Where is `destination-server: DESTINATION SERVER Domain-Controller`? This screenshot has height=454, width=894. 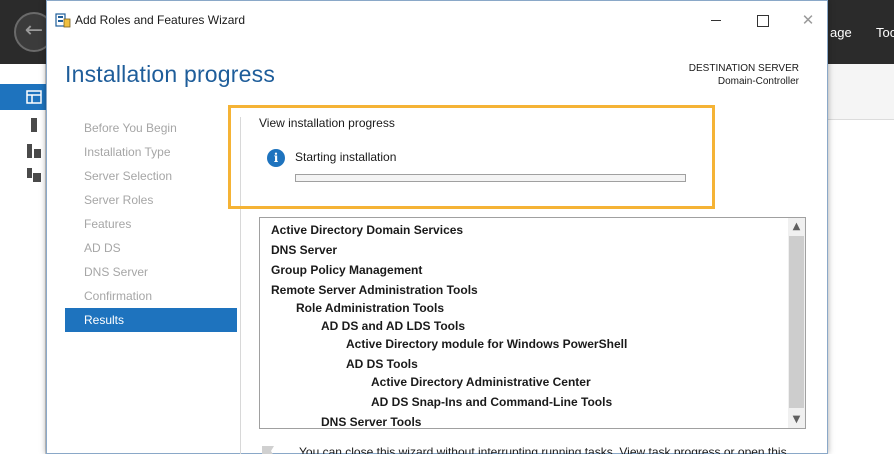
destination-server: DESTINATION SERVER Domain-Controller is located at coordinates (744, 75).